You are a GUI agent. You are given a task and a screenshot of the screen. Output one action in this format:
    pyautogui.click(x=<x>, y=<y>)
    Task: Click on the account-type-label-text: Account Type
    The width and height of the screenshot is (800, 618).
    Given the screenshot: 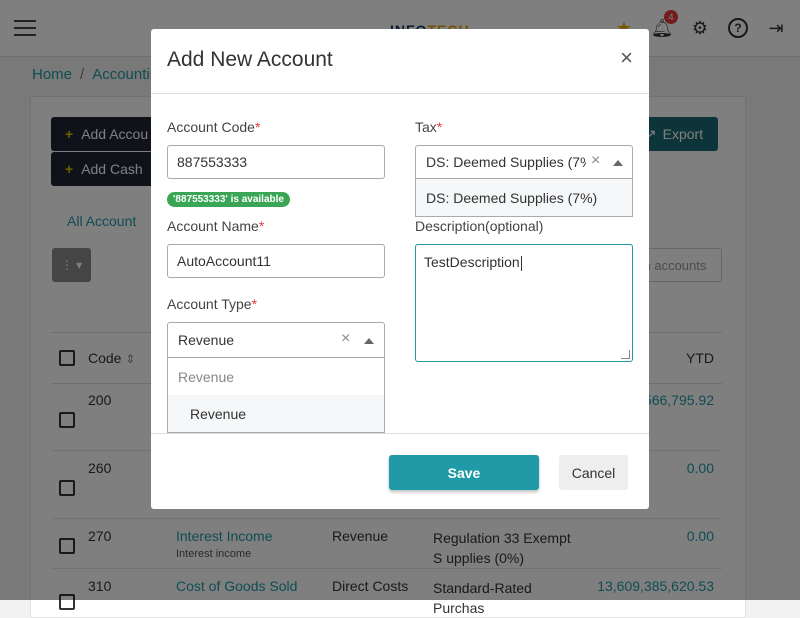 What is the action you would take?
    pyautogui.click(x=209, y=304)
    